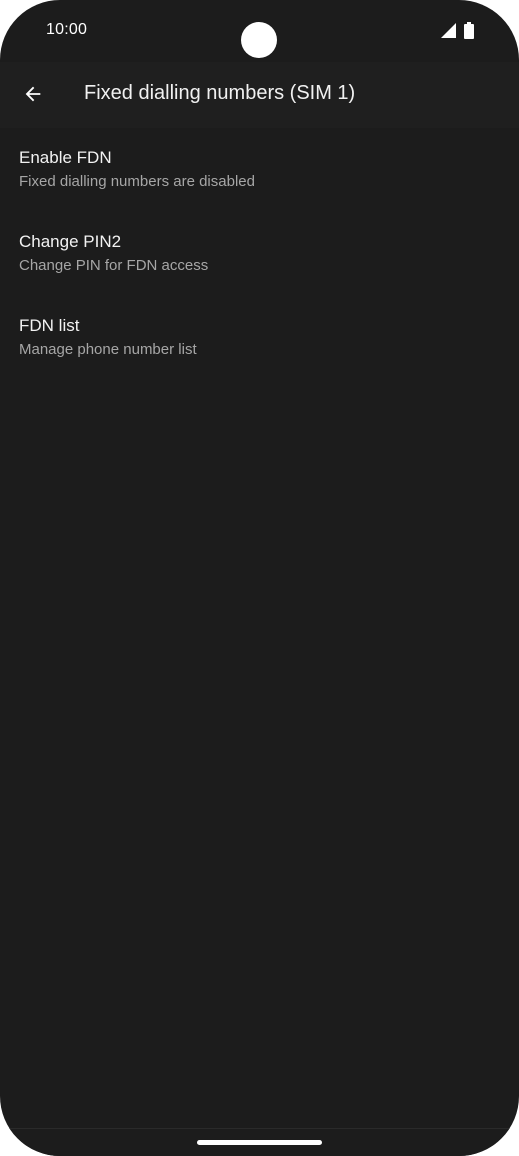  I want to click on change-pin2-item: Change PIN2 Change PIN for FDN access, so click(259, 254).